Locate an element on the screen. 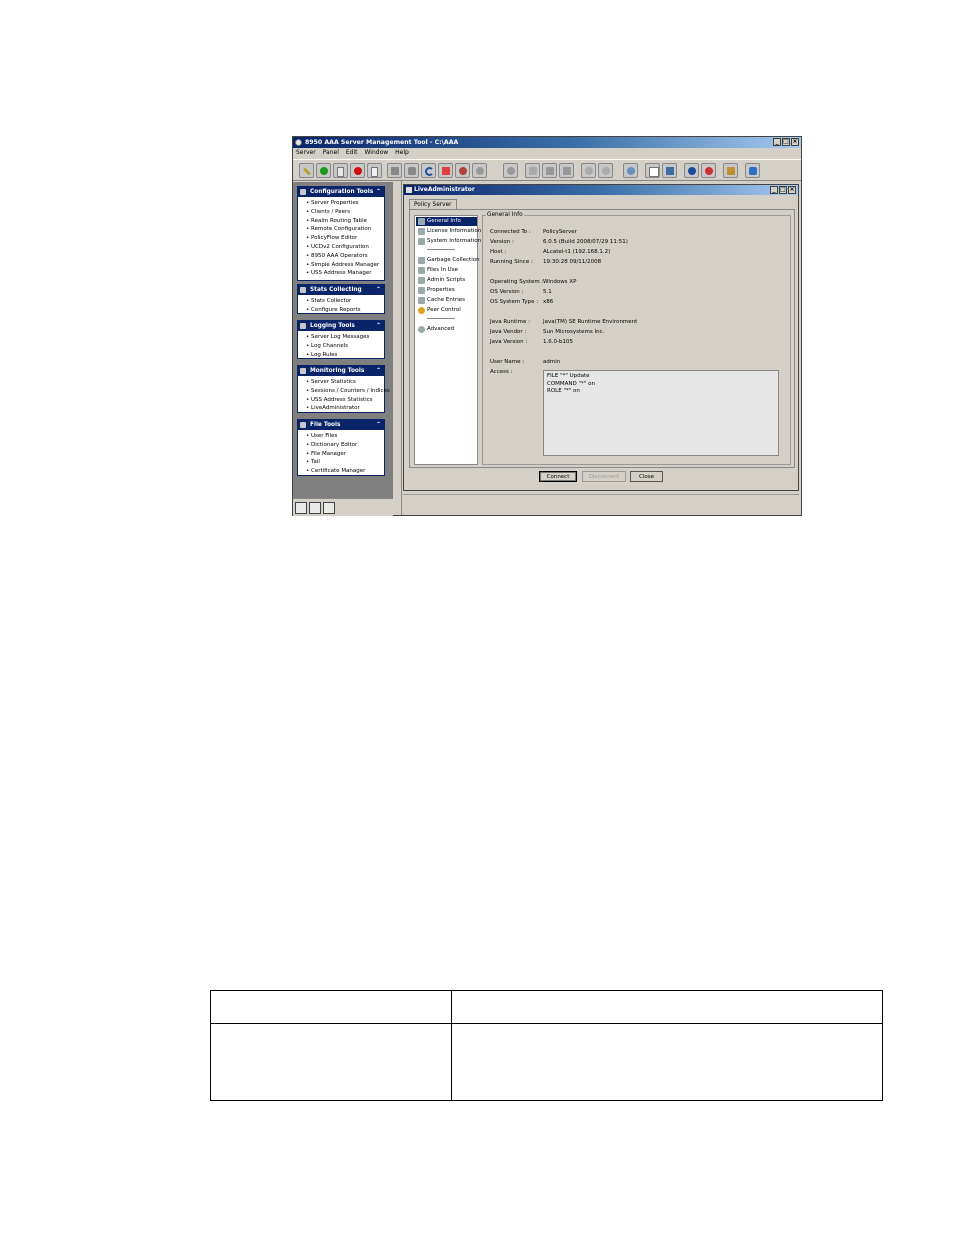 The width and height of the screenshot is (954, 1235). database-icon is located at coordinates (411, 170).